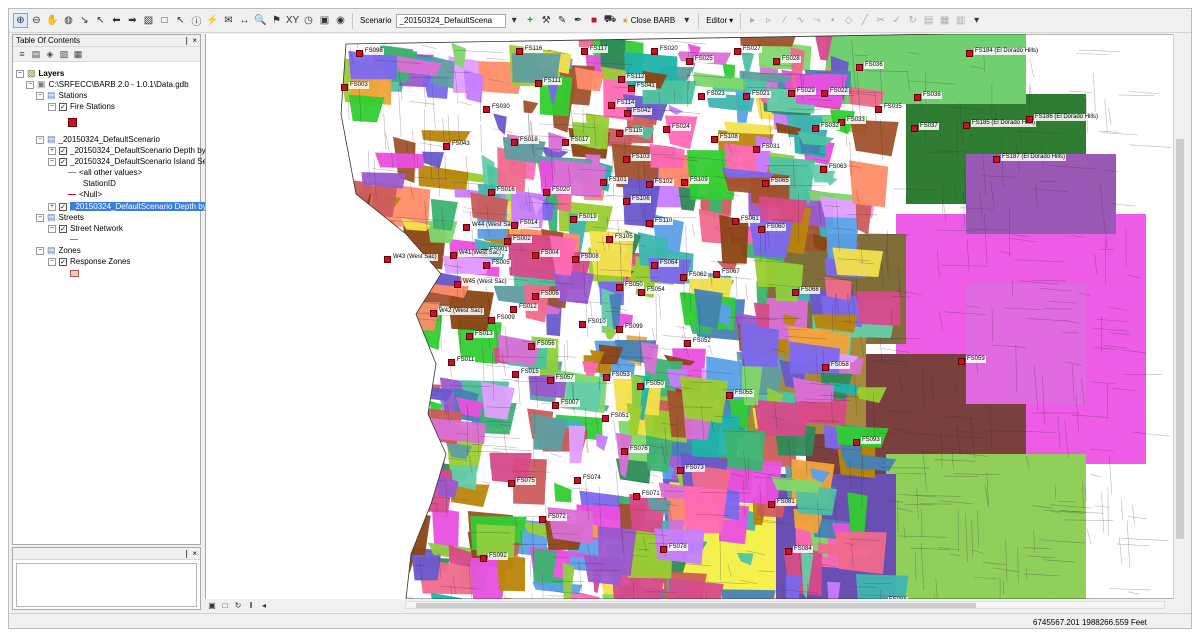 The image size is (1200, 637). What do you see at coordinates (928, 20) in the screenshot?
I see `attributes-icon: ▤` at bounding box center [928, 20].